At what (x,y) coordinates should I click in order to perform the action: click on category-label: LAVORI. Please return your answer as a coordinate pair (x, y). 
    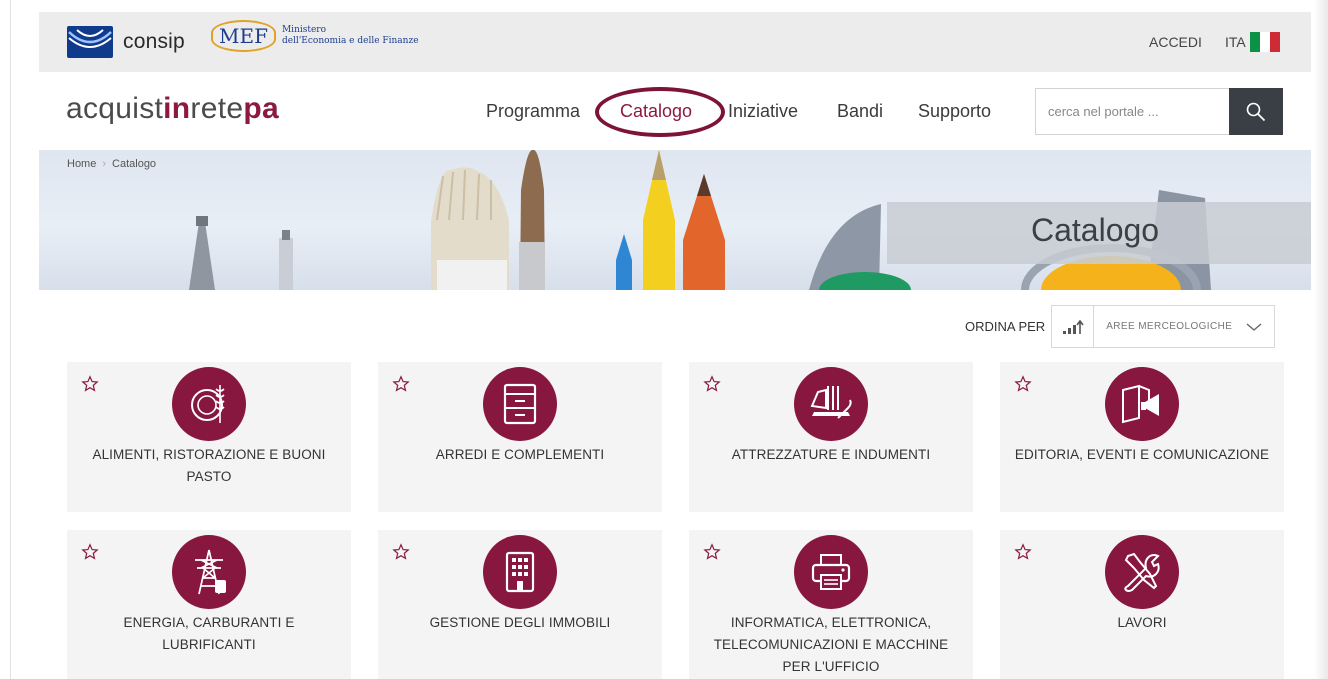
    Looking at the image, I should click on (1142, 622).